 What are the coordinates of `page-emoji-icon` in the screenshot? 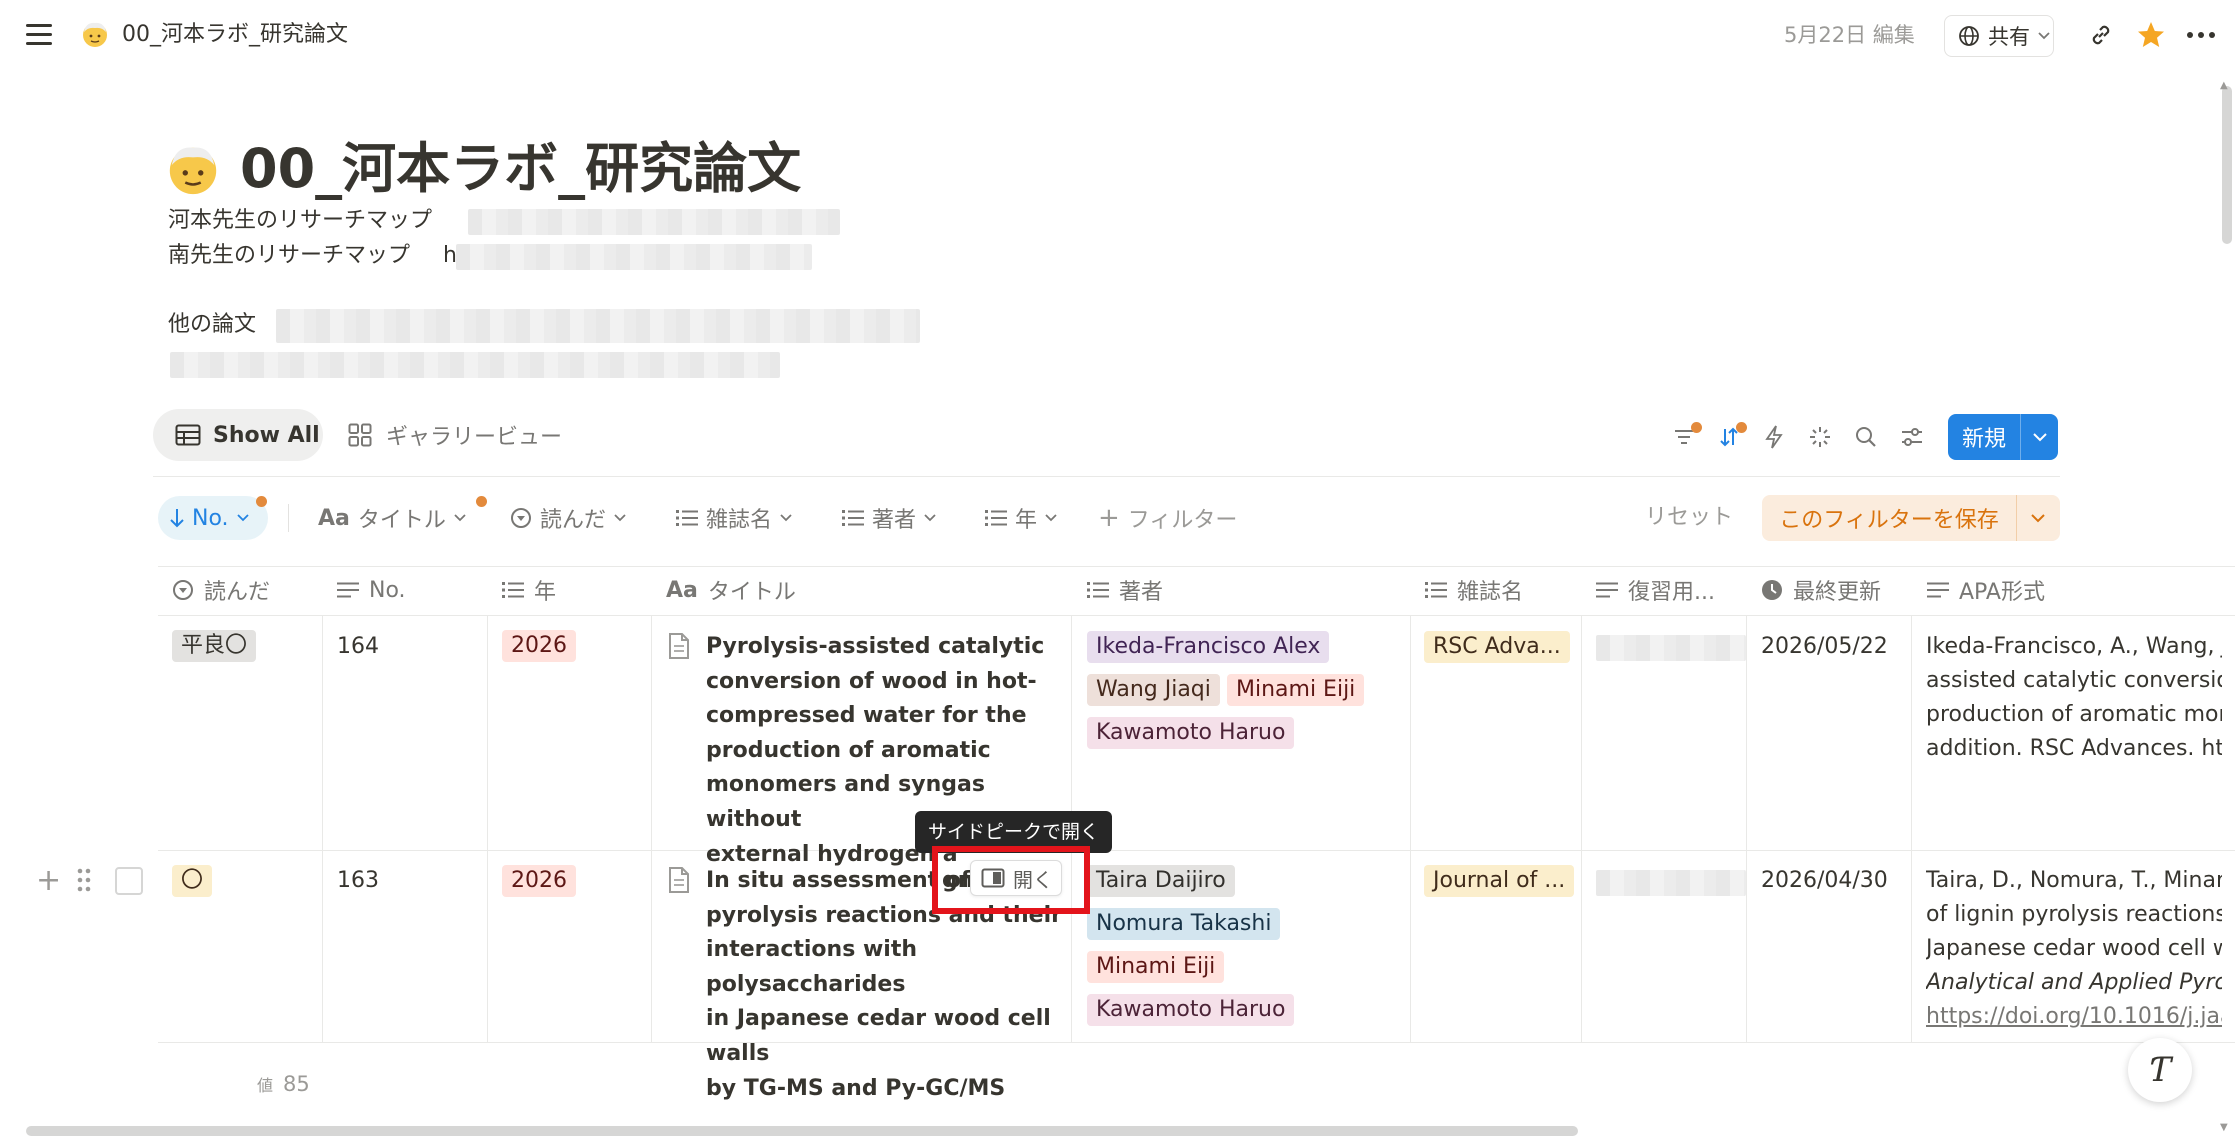 It's located at (193, 169).